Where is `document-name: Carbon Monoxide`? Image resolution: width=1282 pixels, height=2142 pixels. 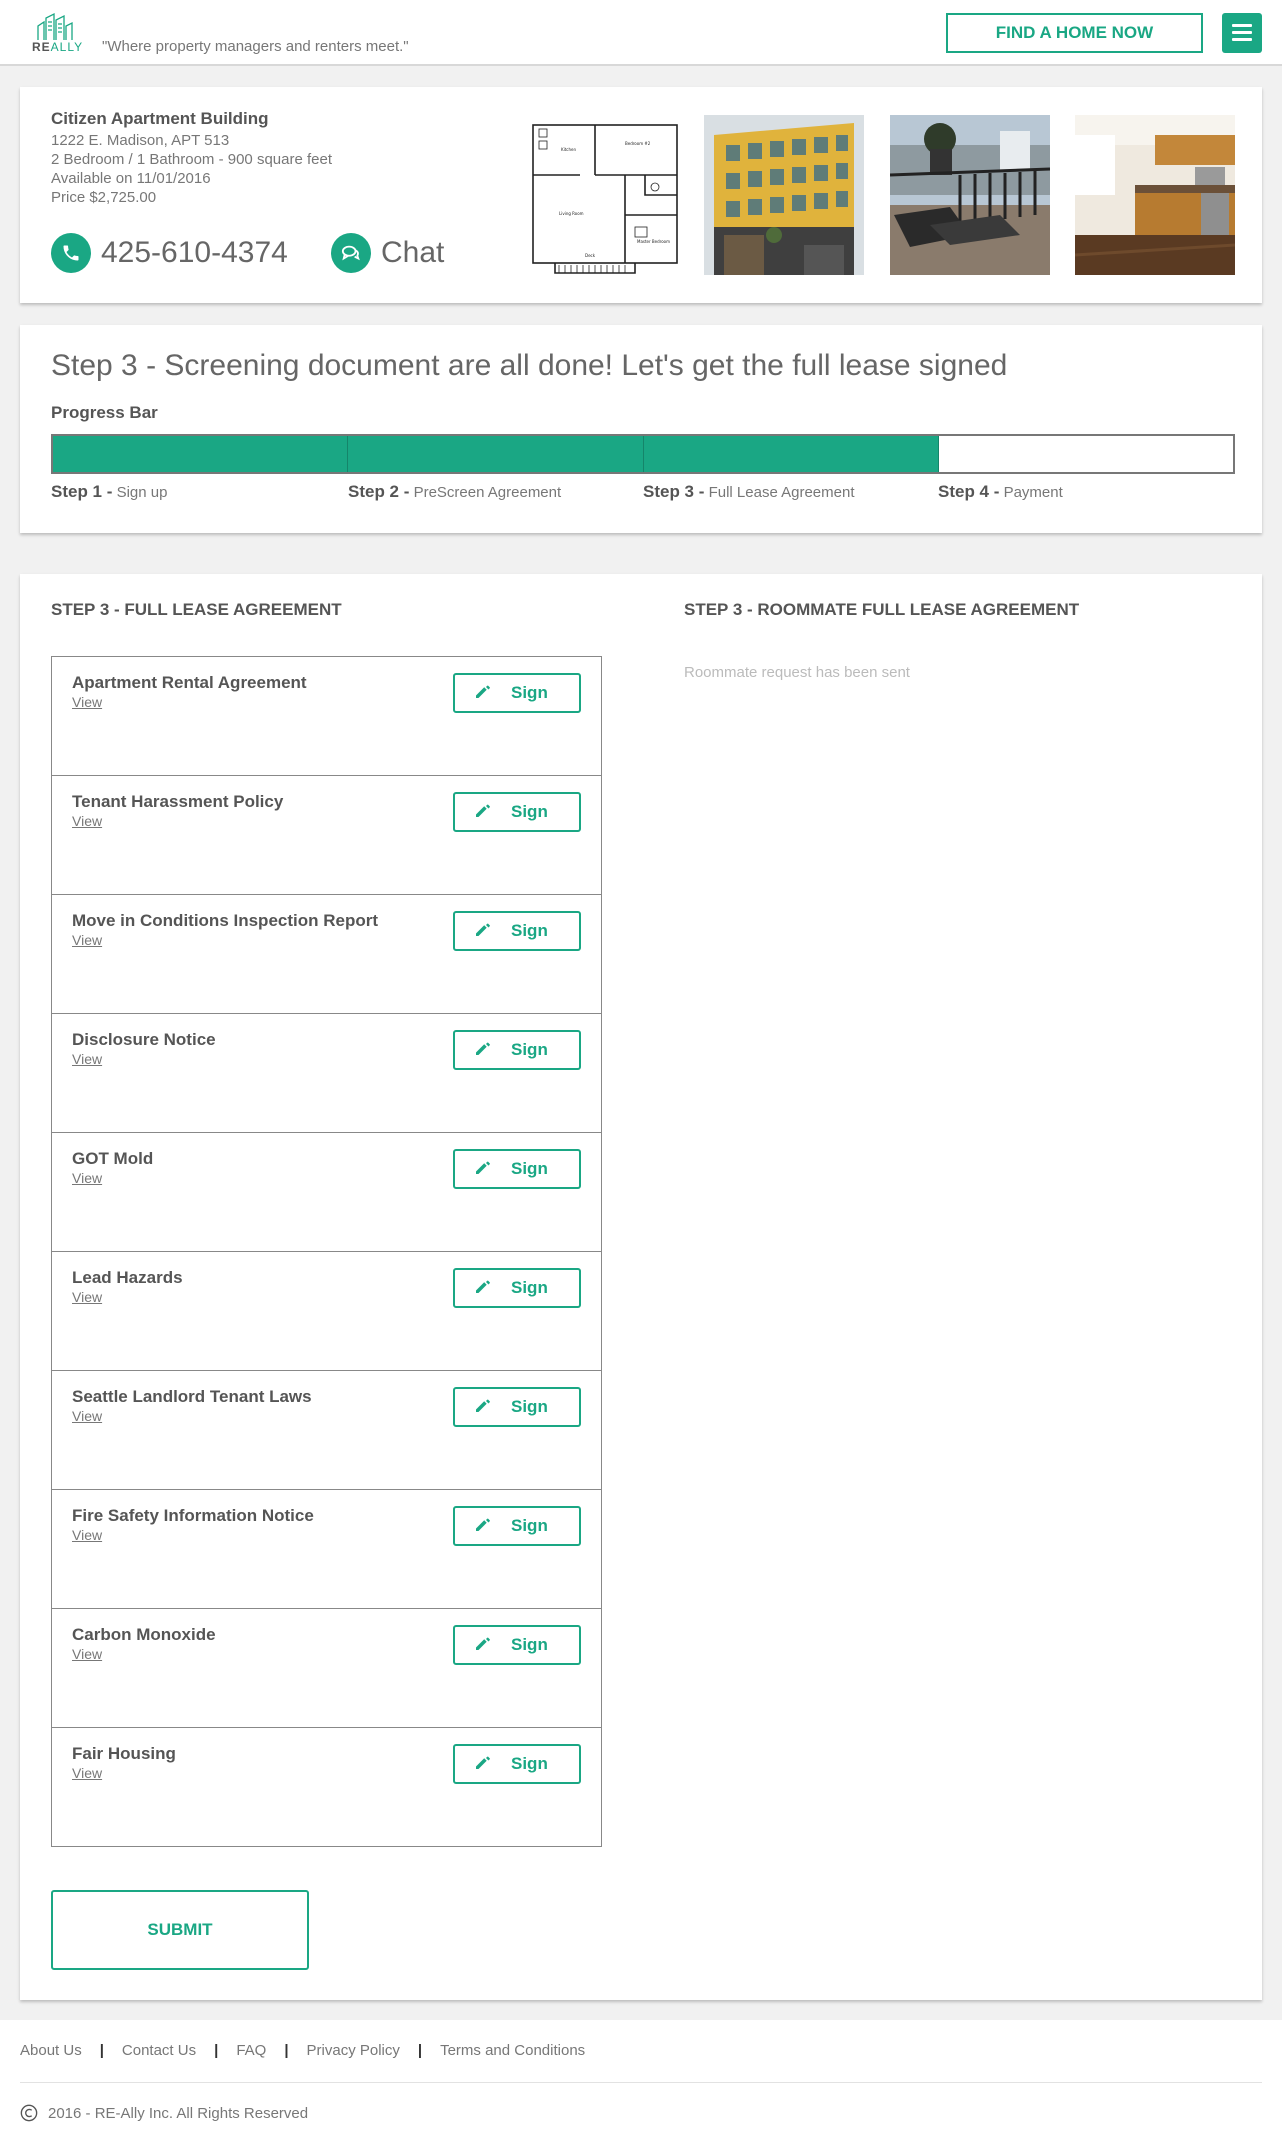 document-name: Carbon Monoxide is located at coordinates (144, 1634).